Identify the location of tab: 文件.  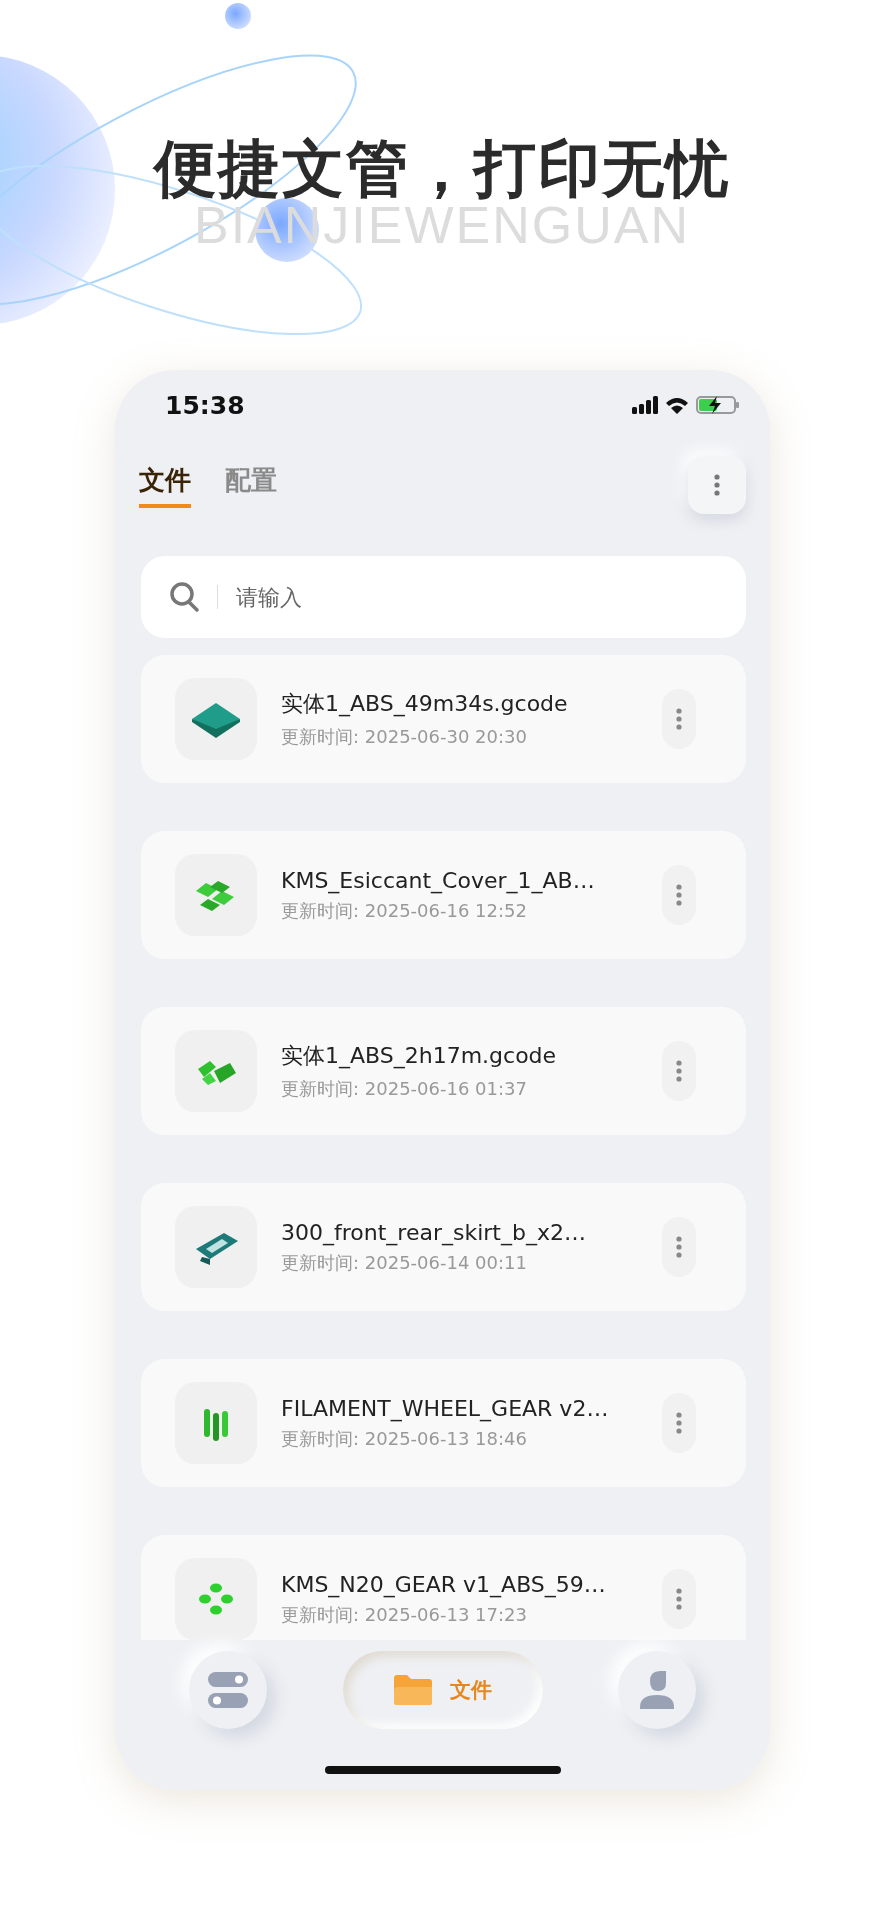
(165, 485).